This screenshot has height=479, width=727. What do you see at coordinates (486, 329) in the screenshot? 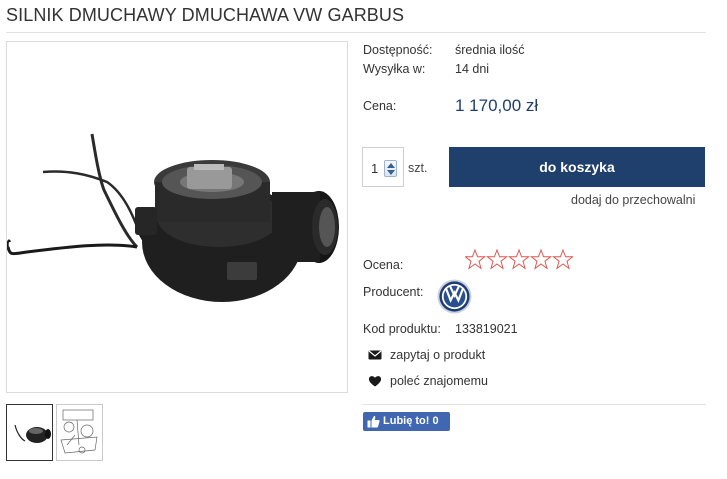
I see `code-value: 133819021` at bounding box center [486, 329].